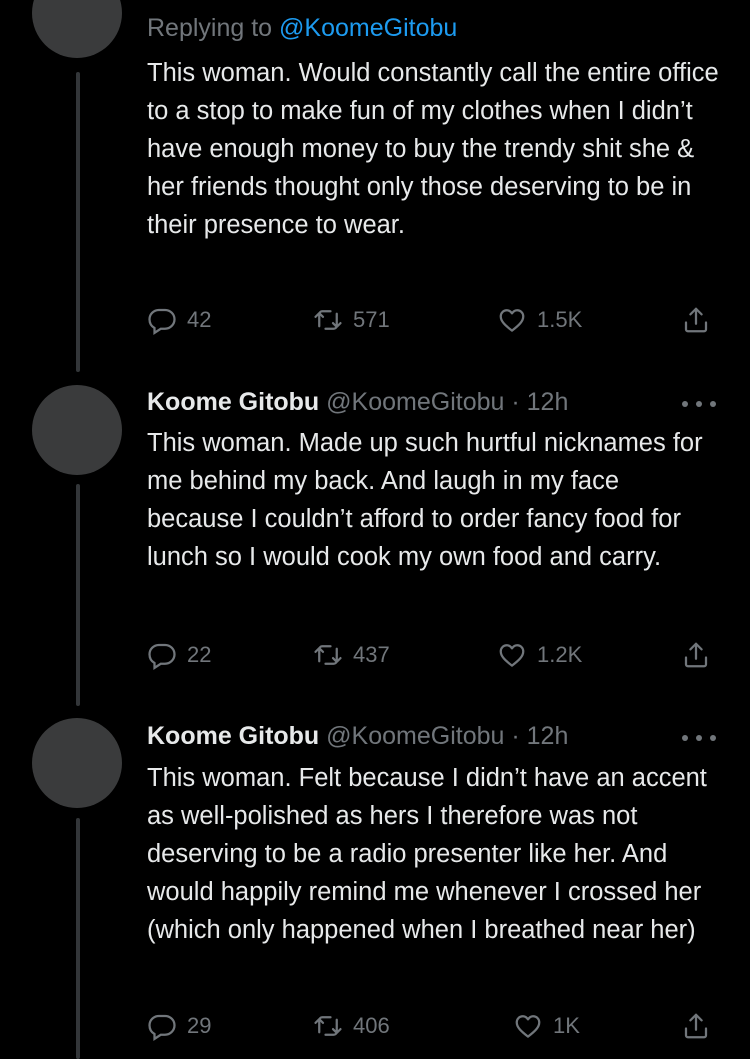 This screenshot has width=750, height=1059. I want to click on reply-count: 42, so click(199, 319).